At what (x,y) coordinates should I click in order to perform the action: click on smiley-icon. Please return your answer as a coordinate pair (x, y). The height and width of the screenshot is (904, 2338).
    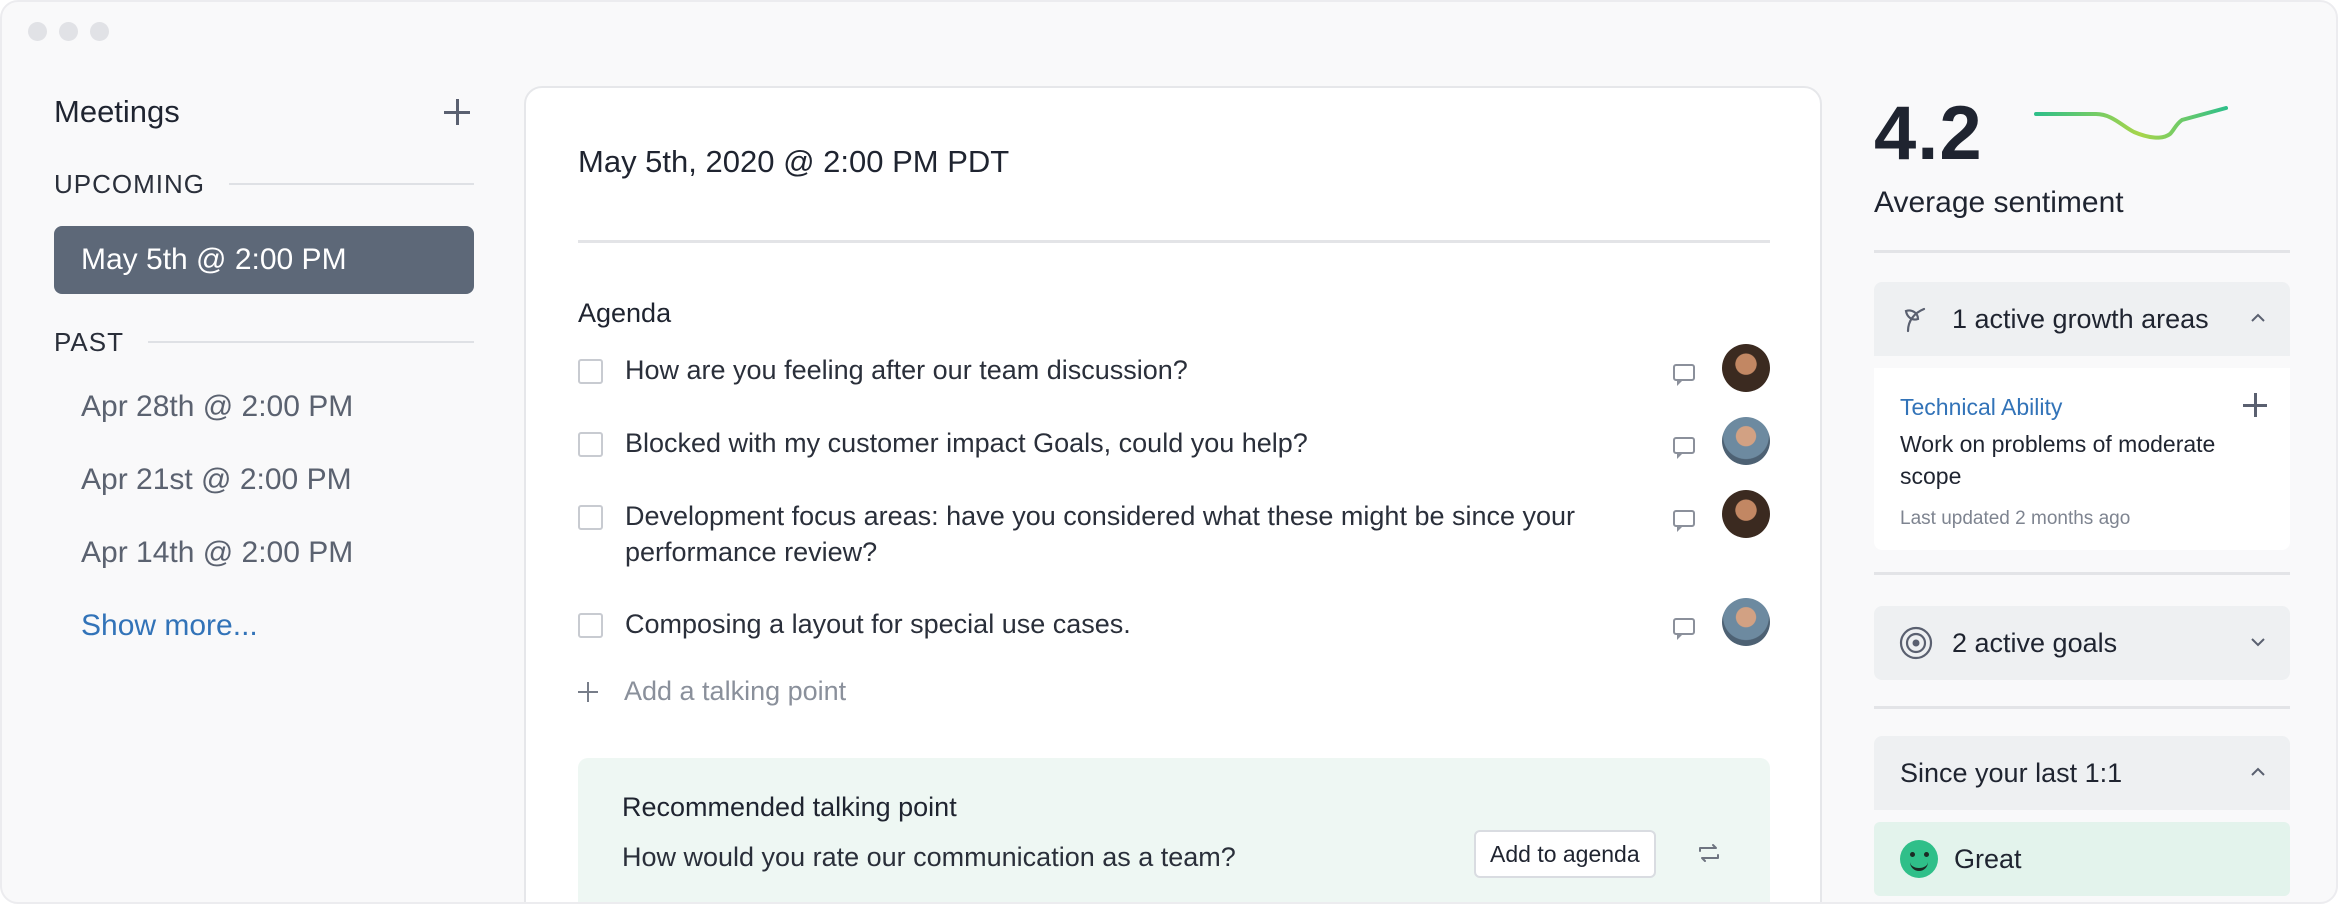
    Looking at the image, I should click on (1919, 859).